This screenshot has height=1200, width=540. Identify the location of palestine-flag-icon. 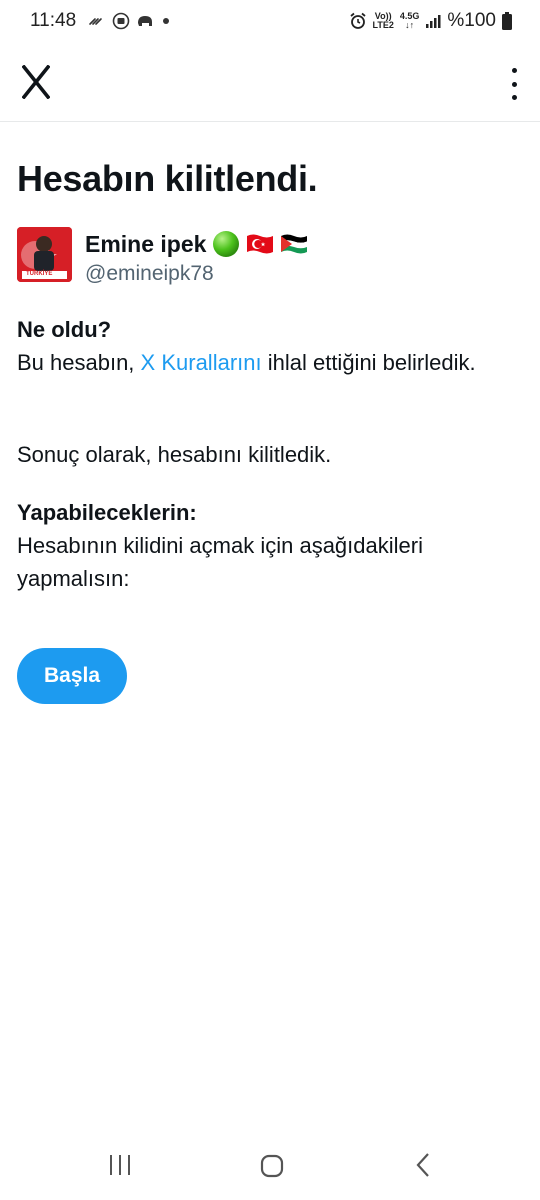
(294, 244).